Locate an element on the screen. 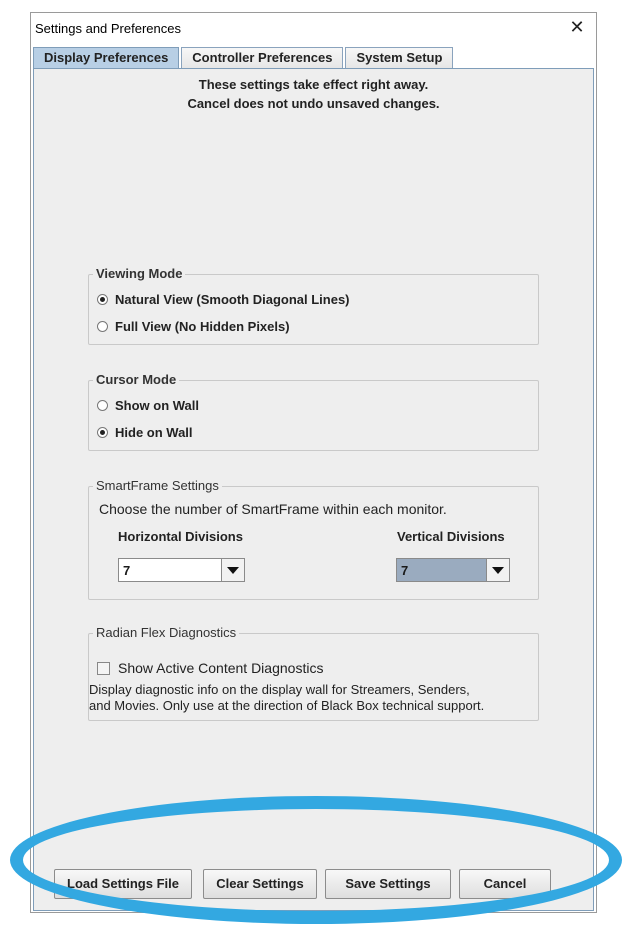 The height and width of the screenshot is (932, 629). hide-on-wall-radio: Hide on Wall is located at coordinates (145, 432).